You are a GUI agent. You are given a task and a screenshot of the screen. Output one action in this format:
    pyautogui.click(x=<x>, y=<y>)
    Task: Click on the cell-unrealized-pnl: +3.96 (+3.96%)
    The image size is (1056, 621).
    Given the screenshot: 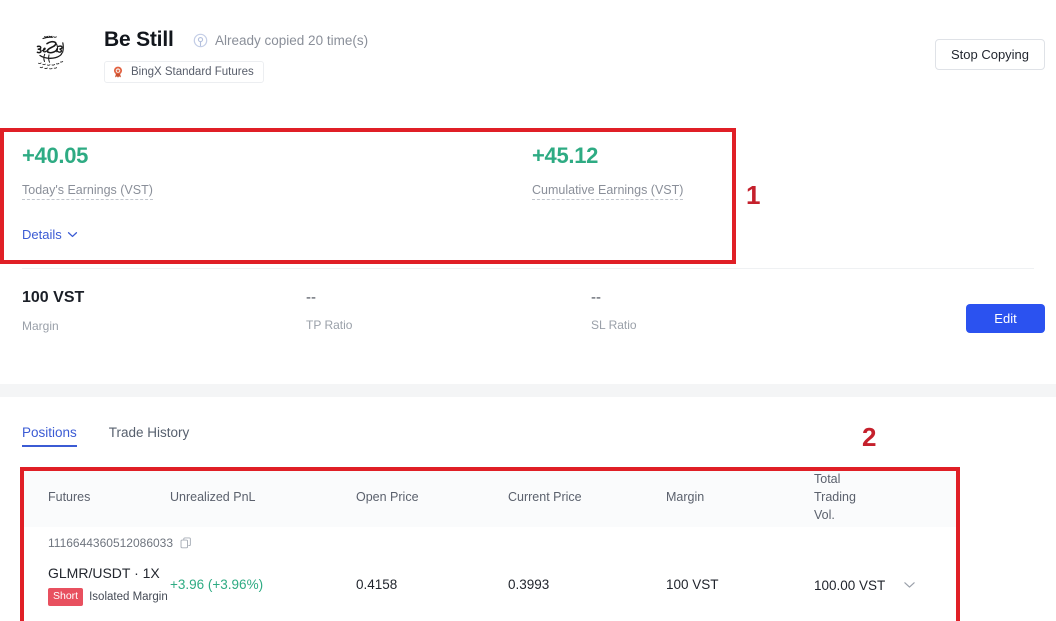 What is the action you would take?
    pyautogui.click(x=217, y=584)
    